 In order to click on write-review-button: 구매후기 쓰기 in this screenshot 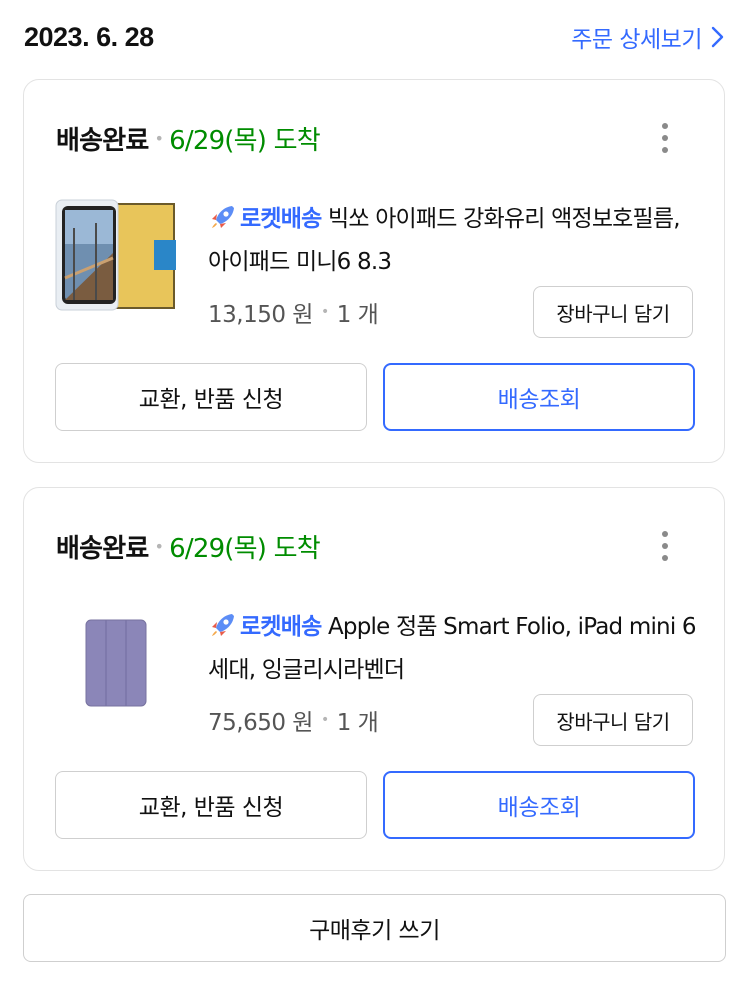, I will do `click(374, 928)`.